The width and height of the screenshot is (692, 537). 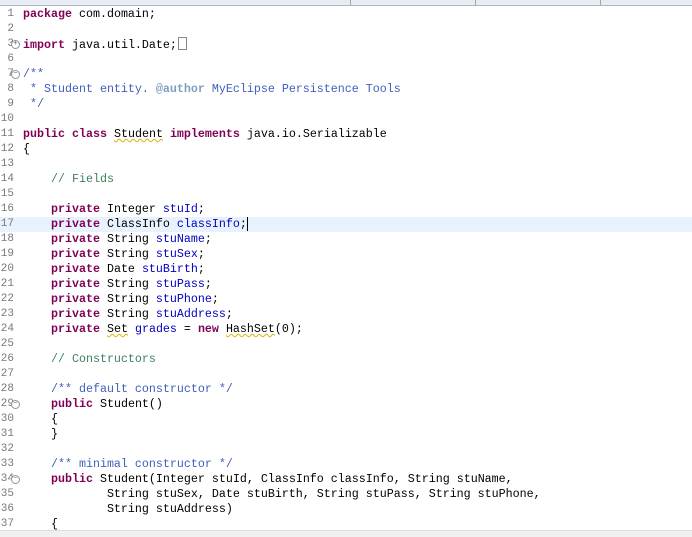 What do you see at coordinates (183, 299) in the screenshot?
I see `field-token: stuPhone` at bounding box center [183, 299].